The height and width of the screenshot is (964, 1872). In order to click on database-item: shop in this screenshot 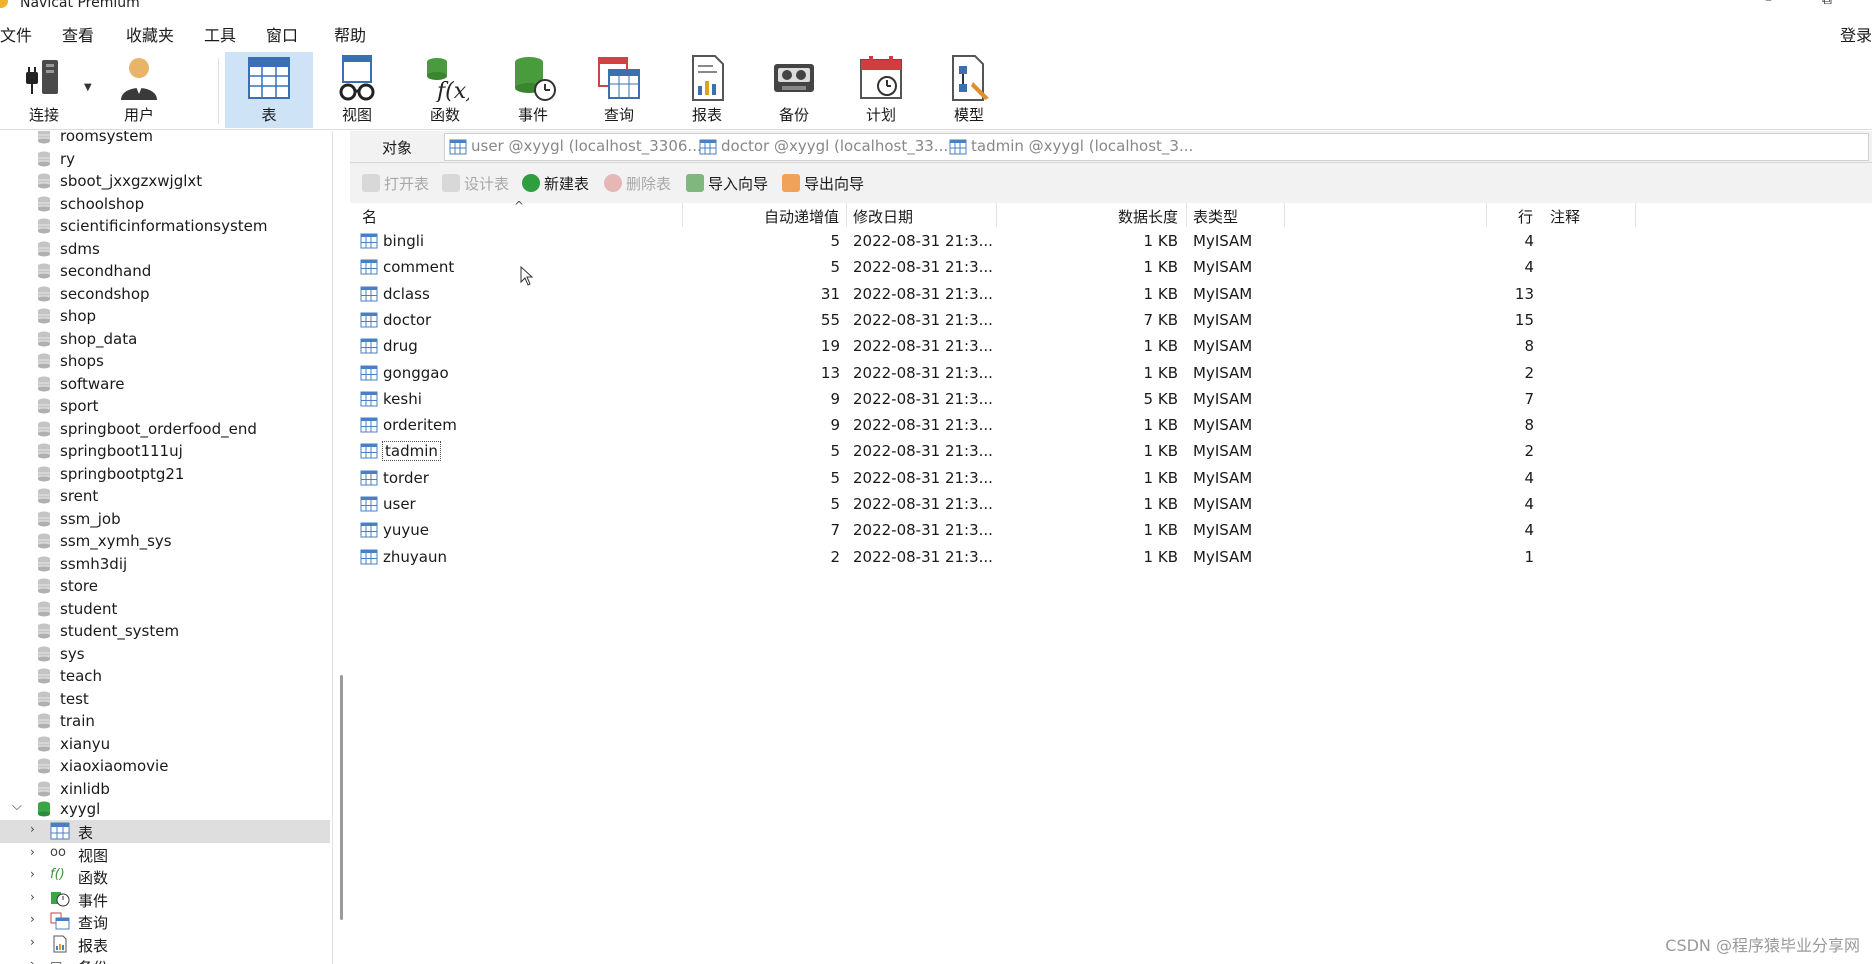, I will do `click(165, 316)`.